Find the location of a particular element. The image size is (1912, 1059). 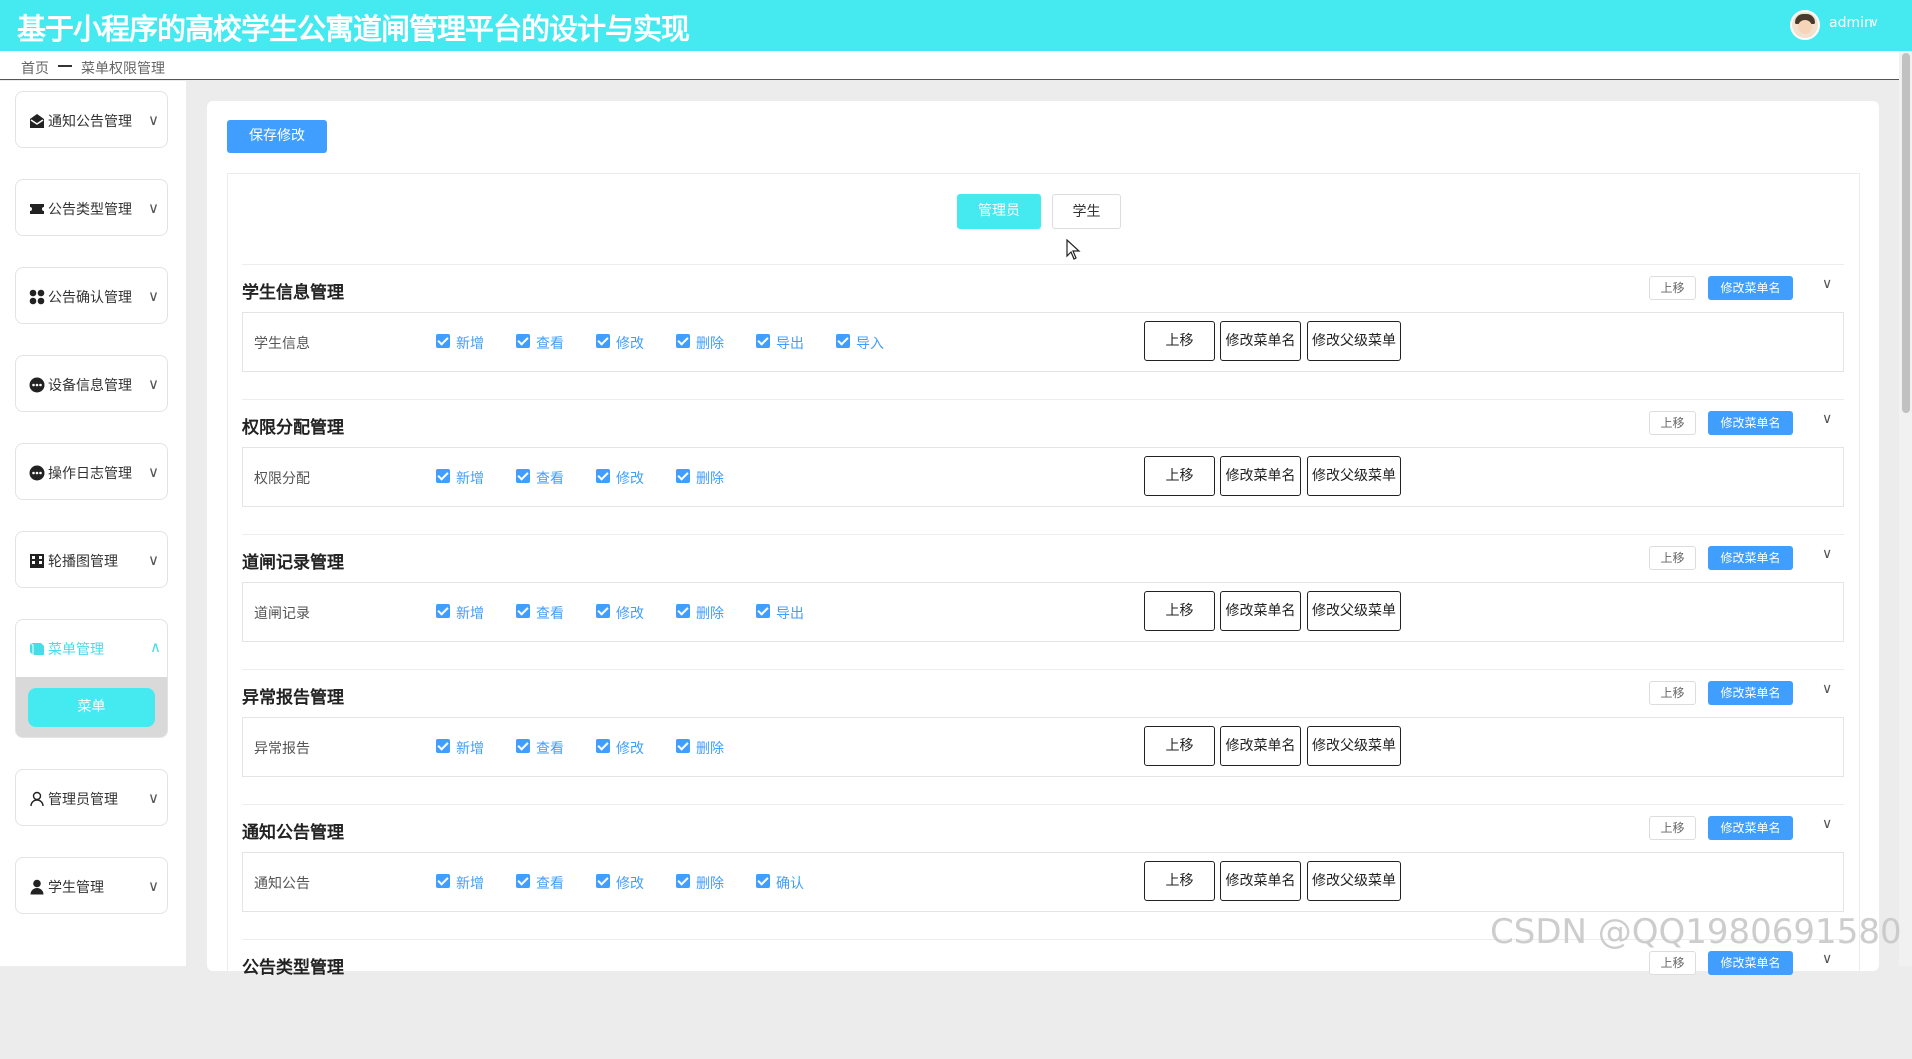

group-title: 通知公告管理 is located at coordinates (293, 833).